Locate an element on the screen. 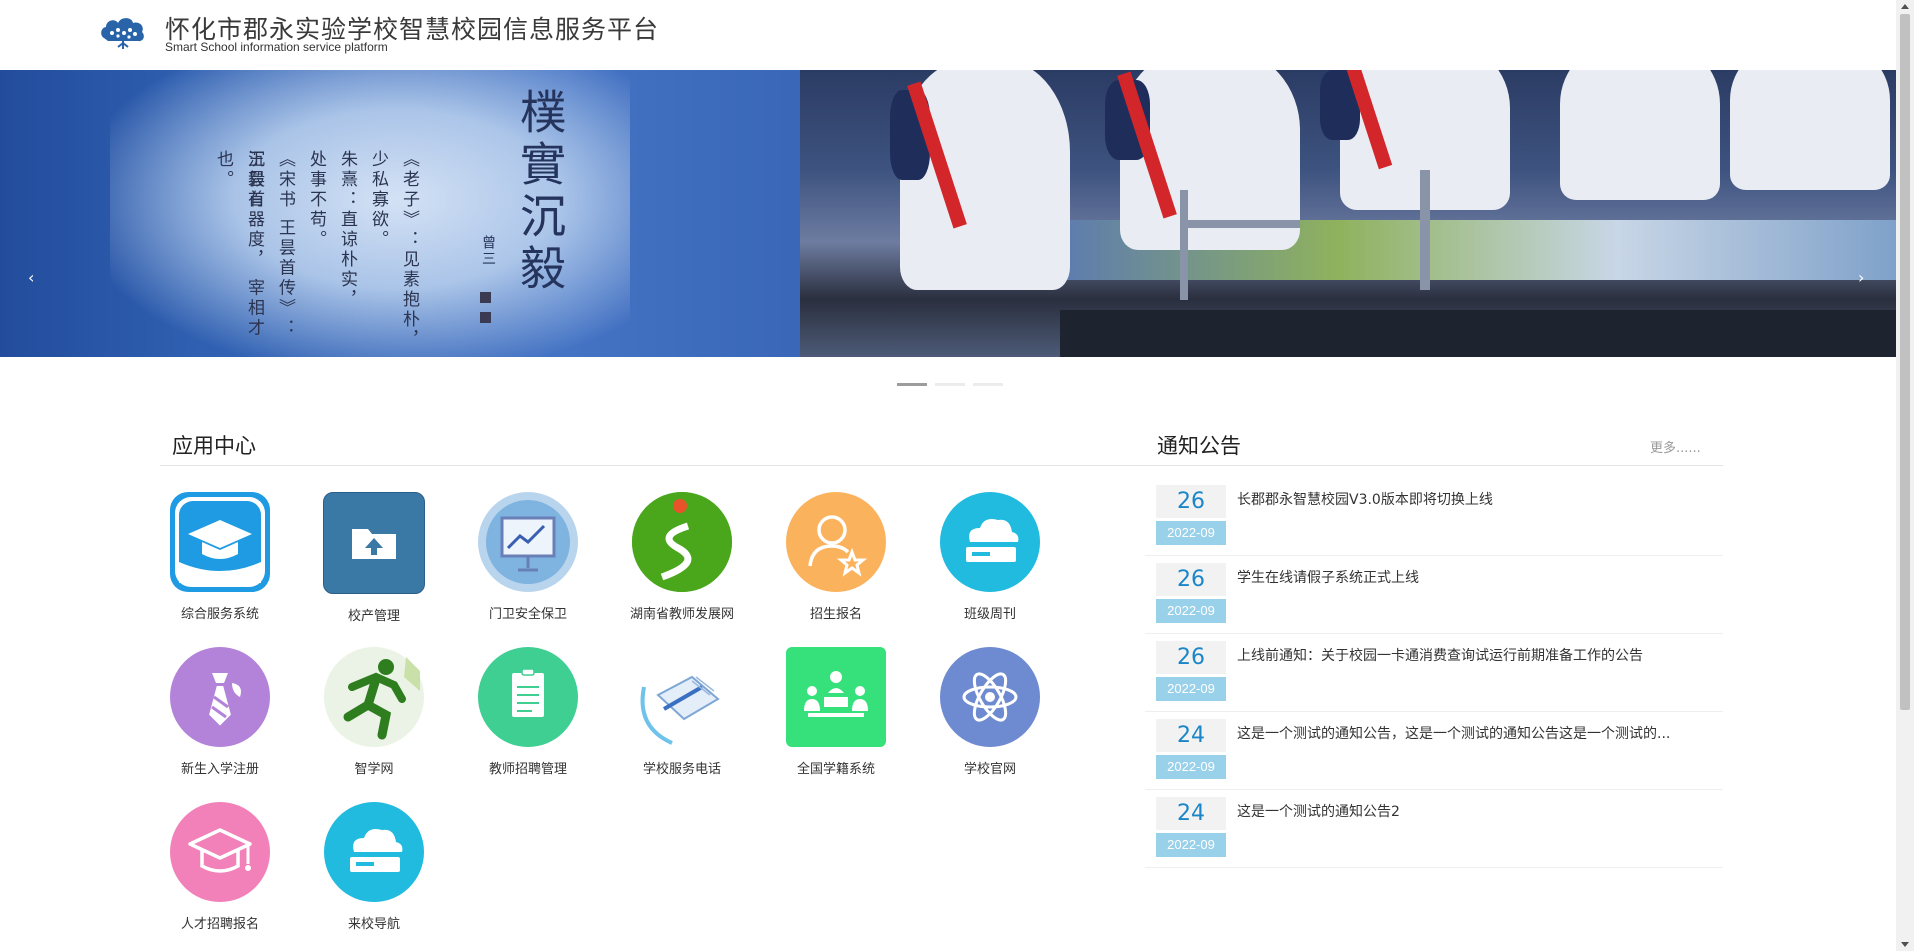 This screenshot has width=1914, height=951. carousel-indicators is located at coordinates (954, 380).